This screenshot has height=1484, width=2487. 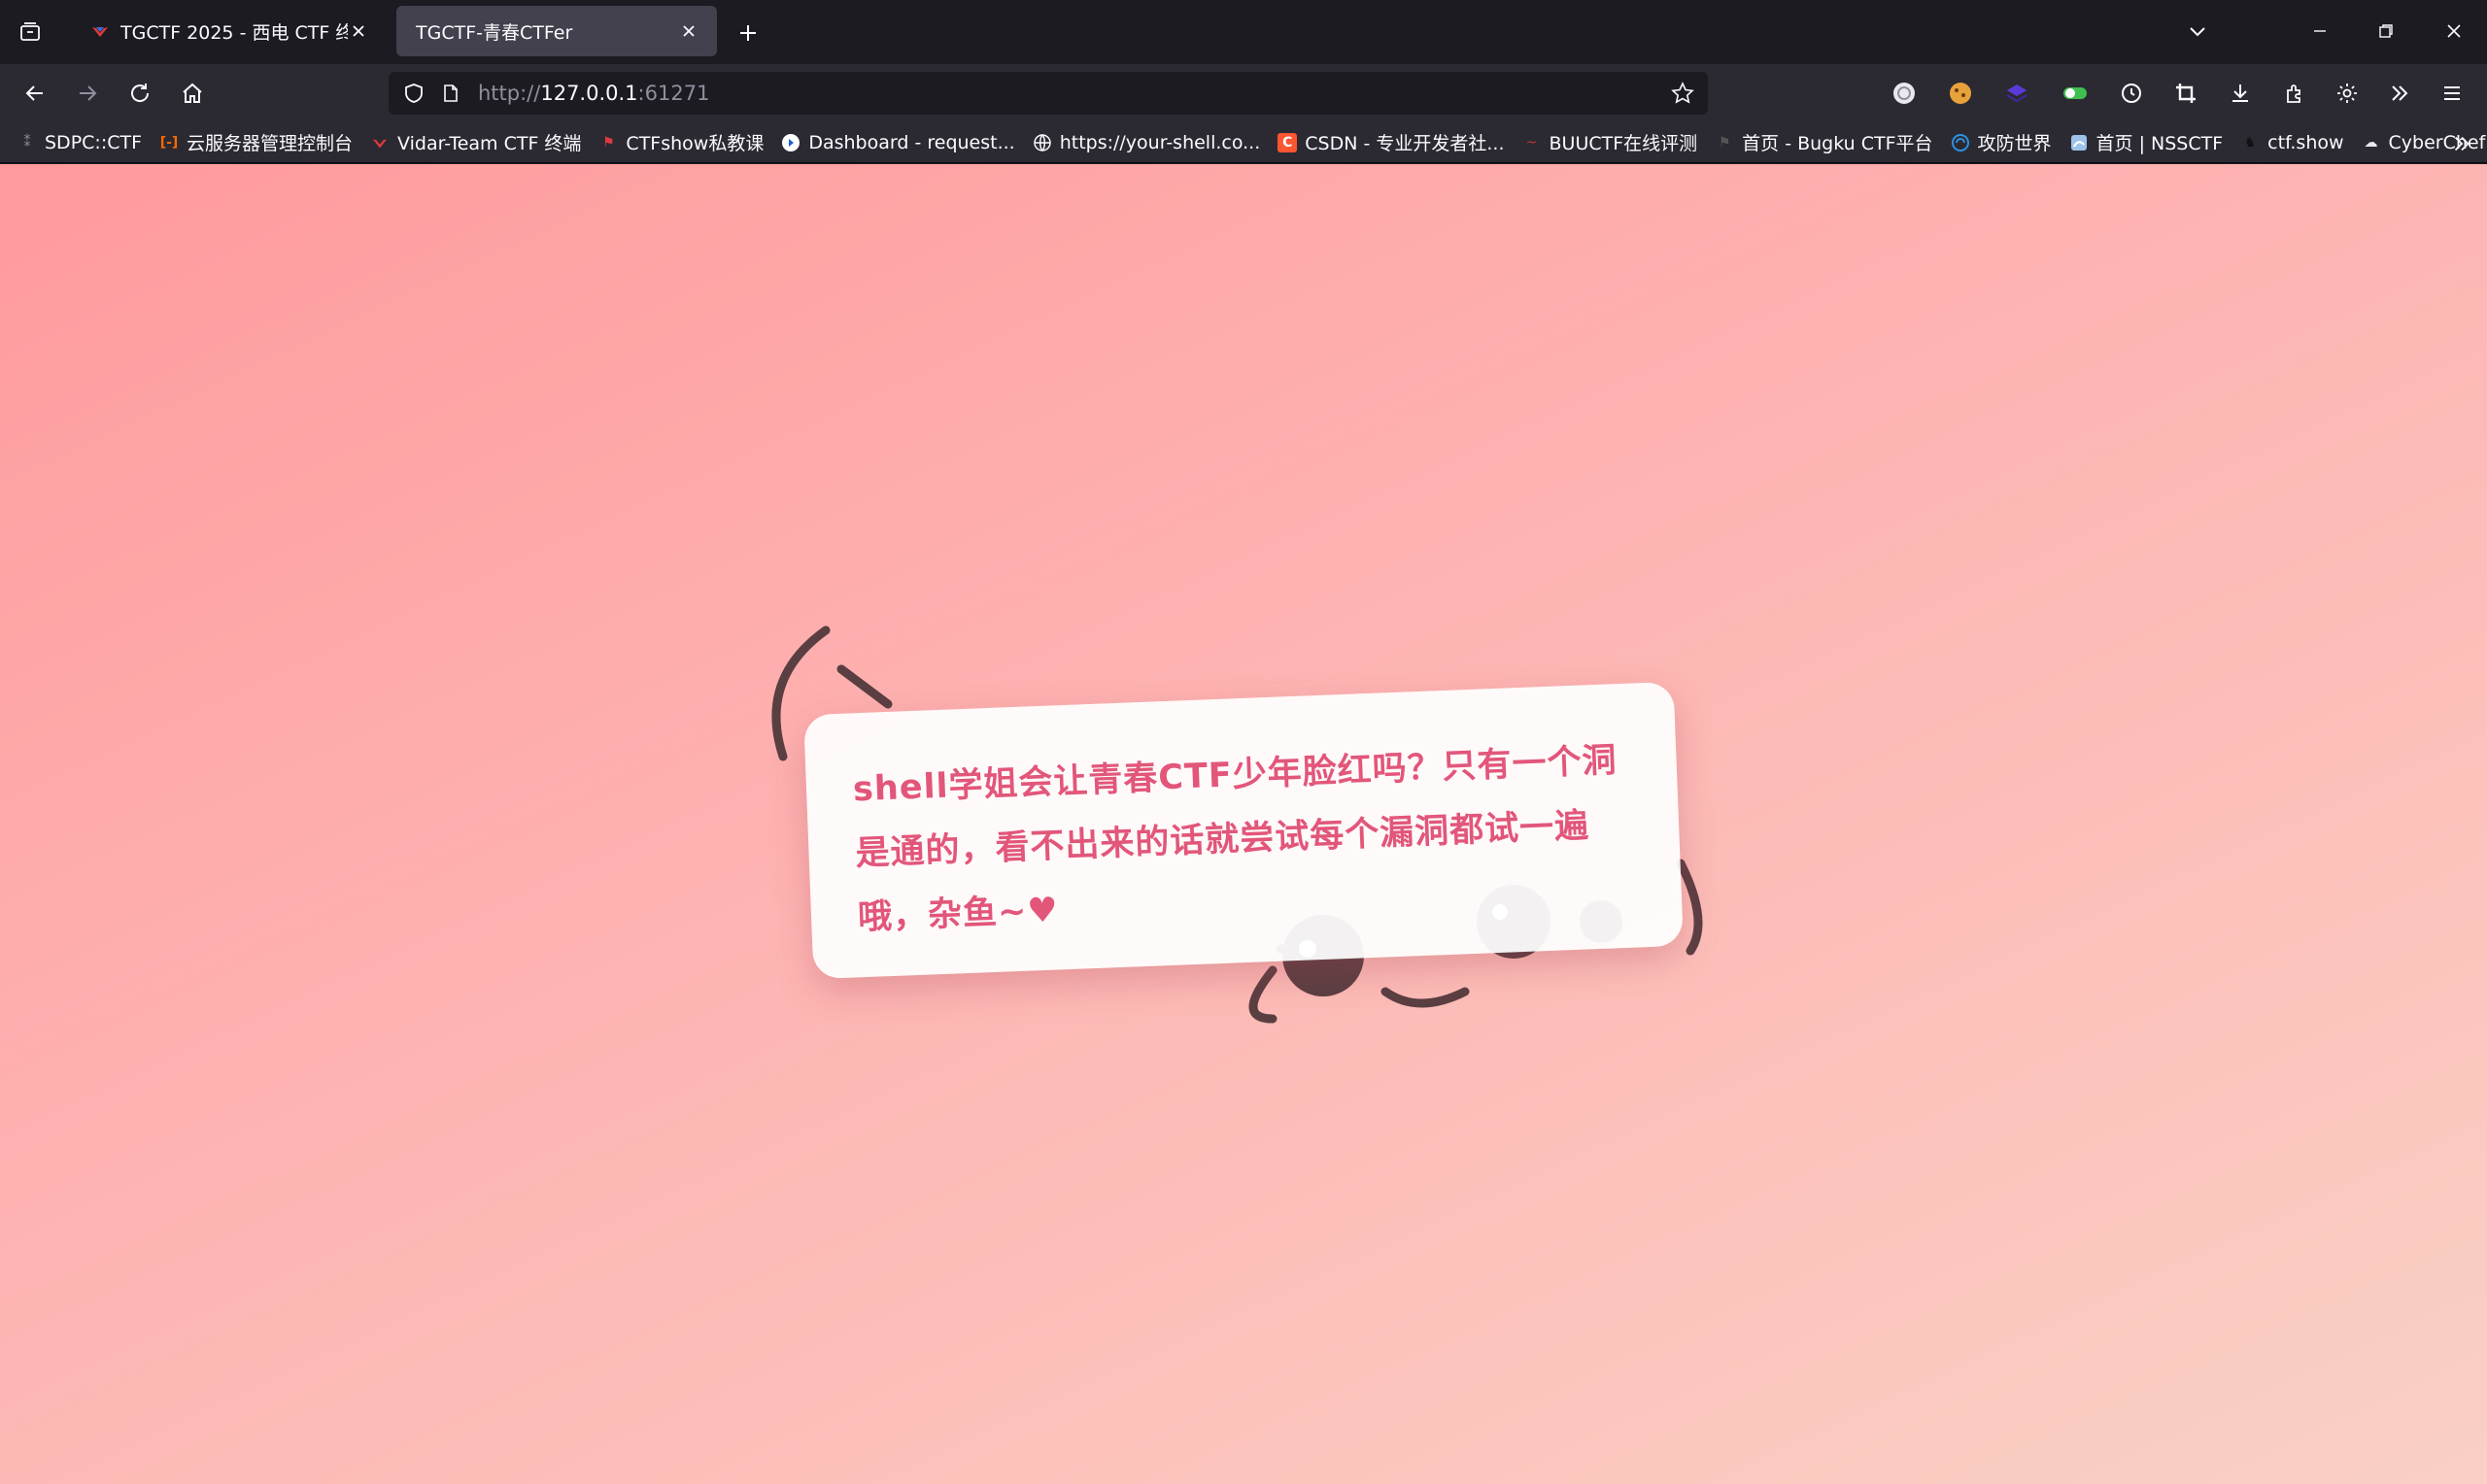 I want to click on bookmark-aliyun: [-] 云服务器管理控制台, so click(x=256, y=142).